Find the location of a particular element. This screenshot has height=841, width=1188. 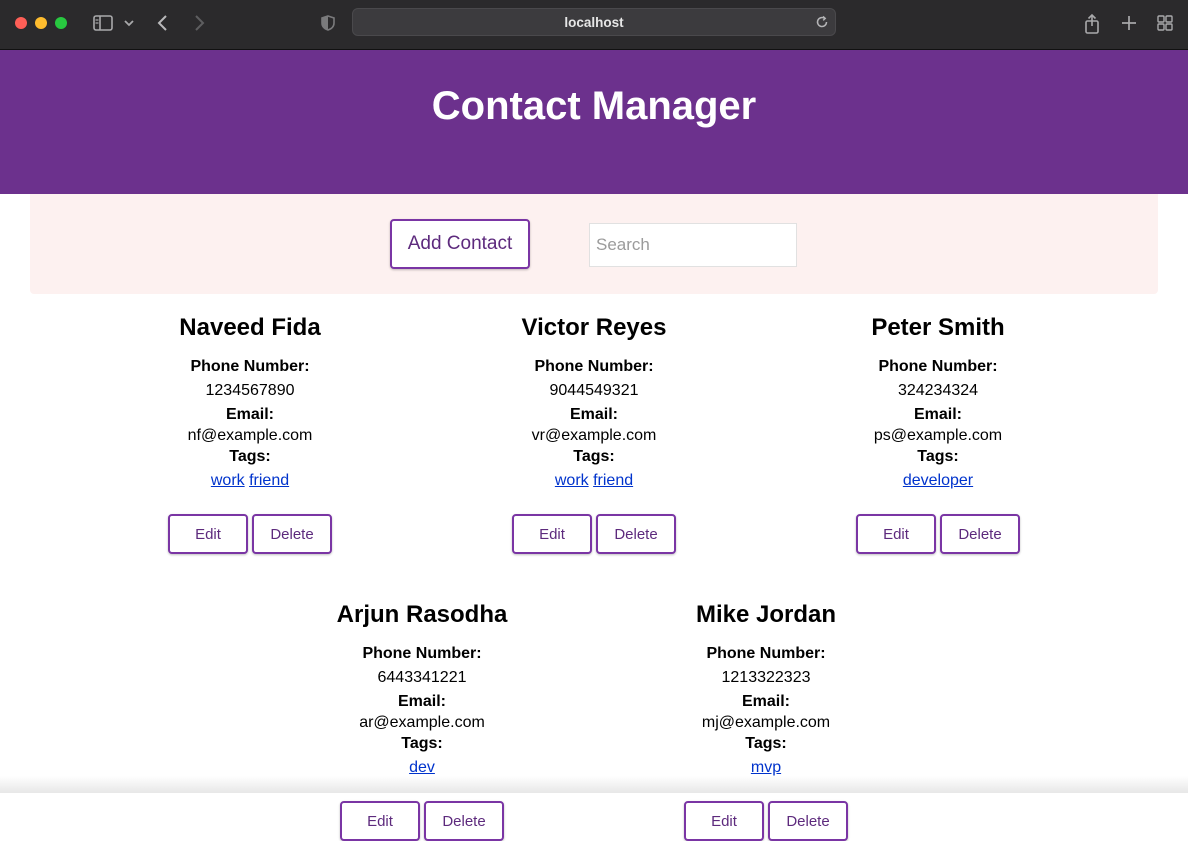

page-title: Contact Manager is located at coordinates (594, 106).